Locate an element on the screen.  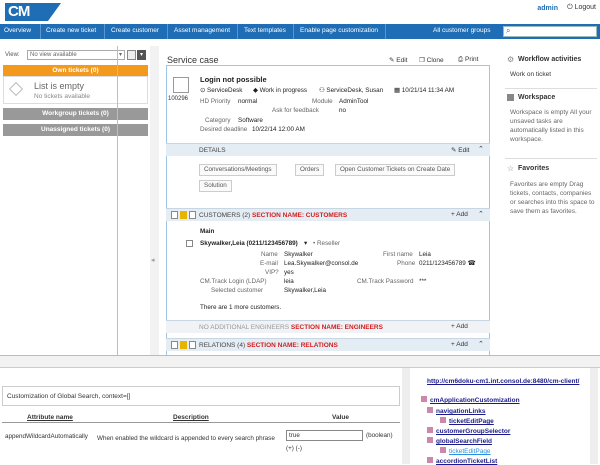
firstname-label: First name is located at coordinates (398, 254).